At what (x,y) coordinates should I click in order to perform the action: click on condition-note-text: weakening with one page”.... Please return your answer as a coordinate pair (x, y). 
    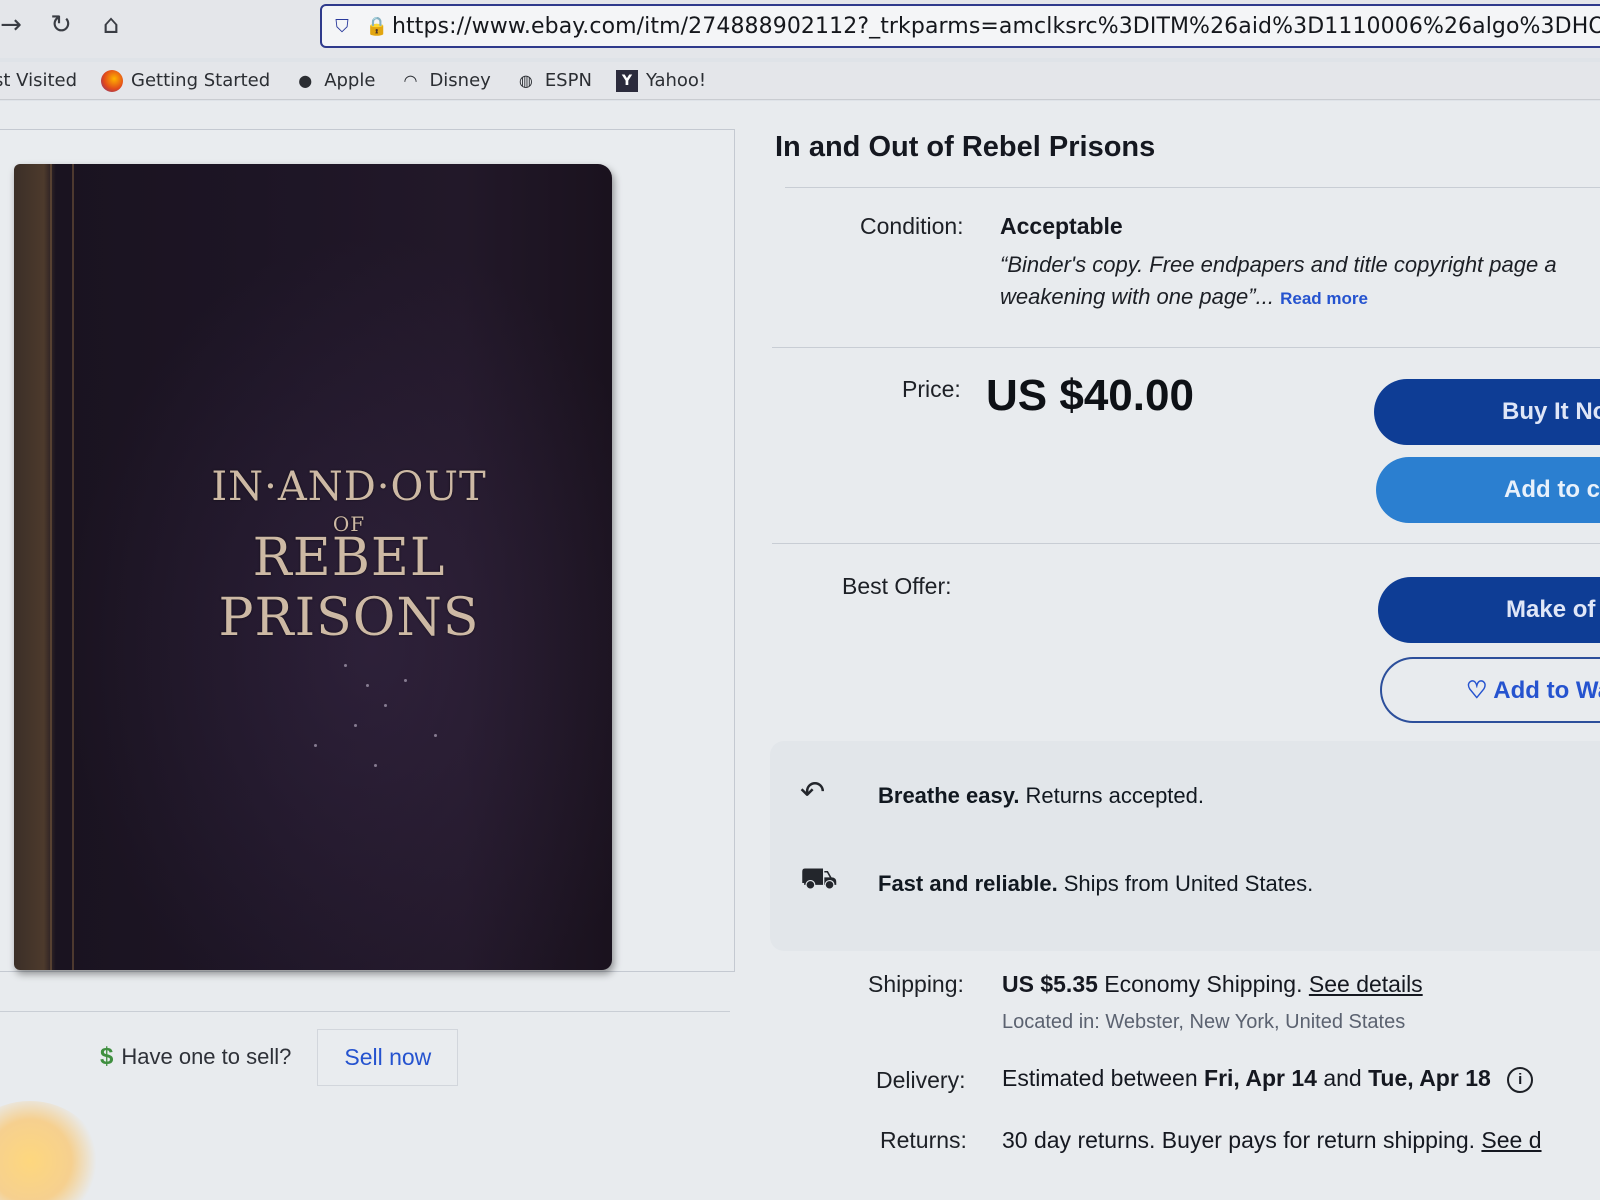
    Looking at the image, I should click on (1137, 296).